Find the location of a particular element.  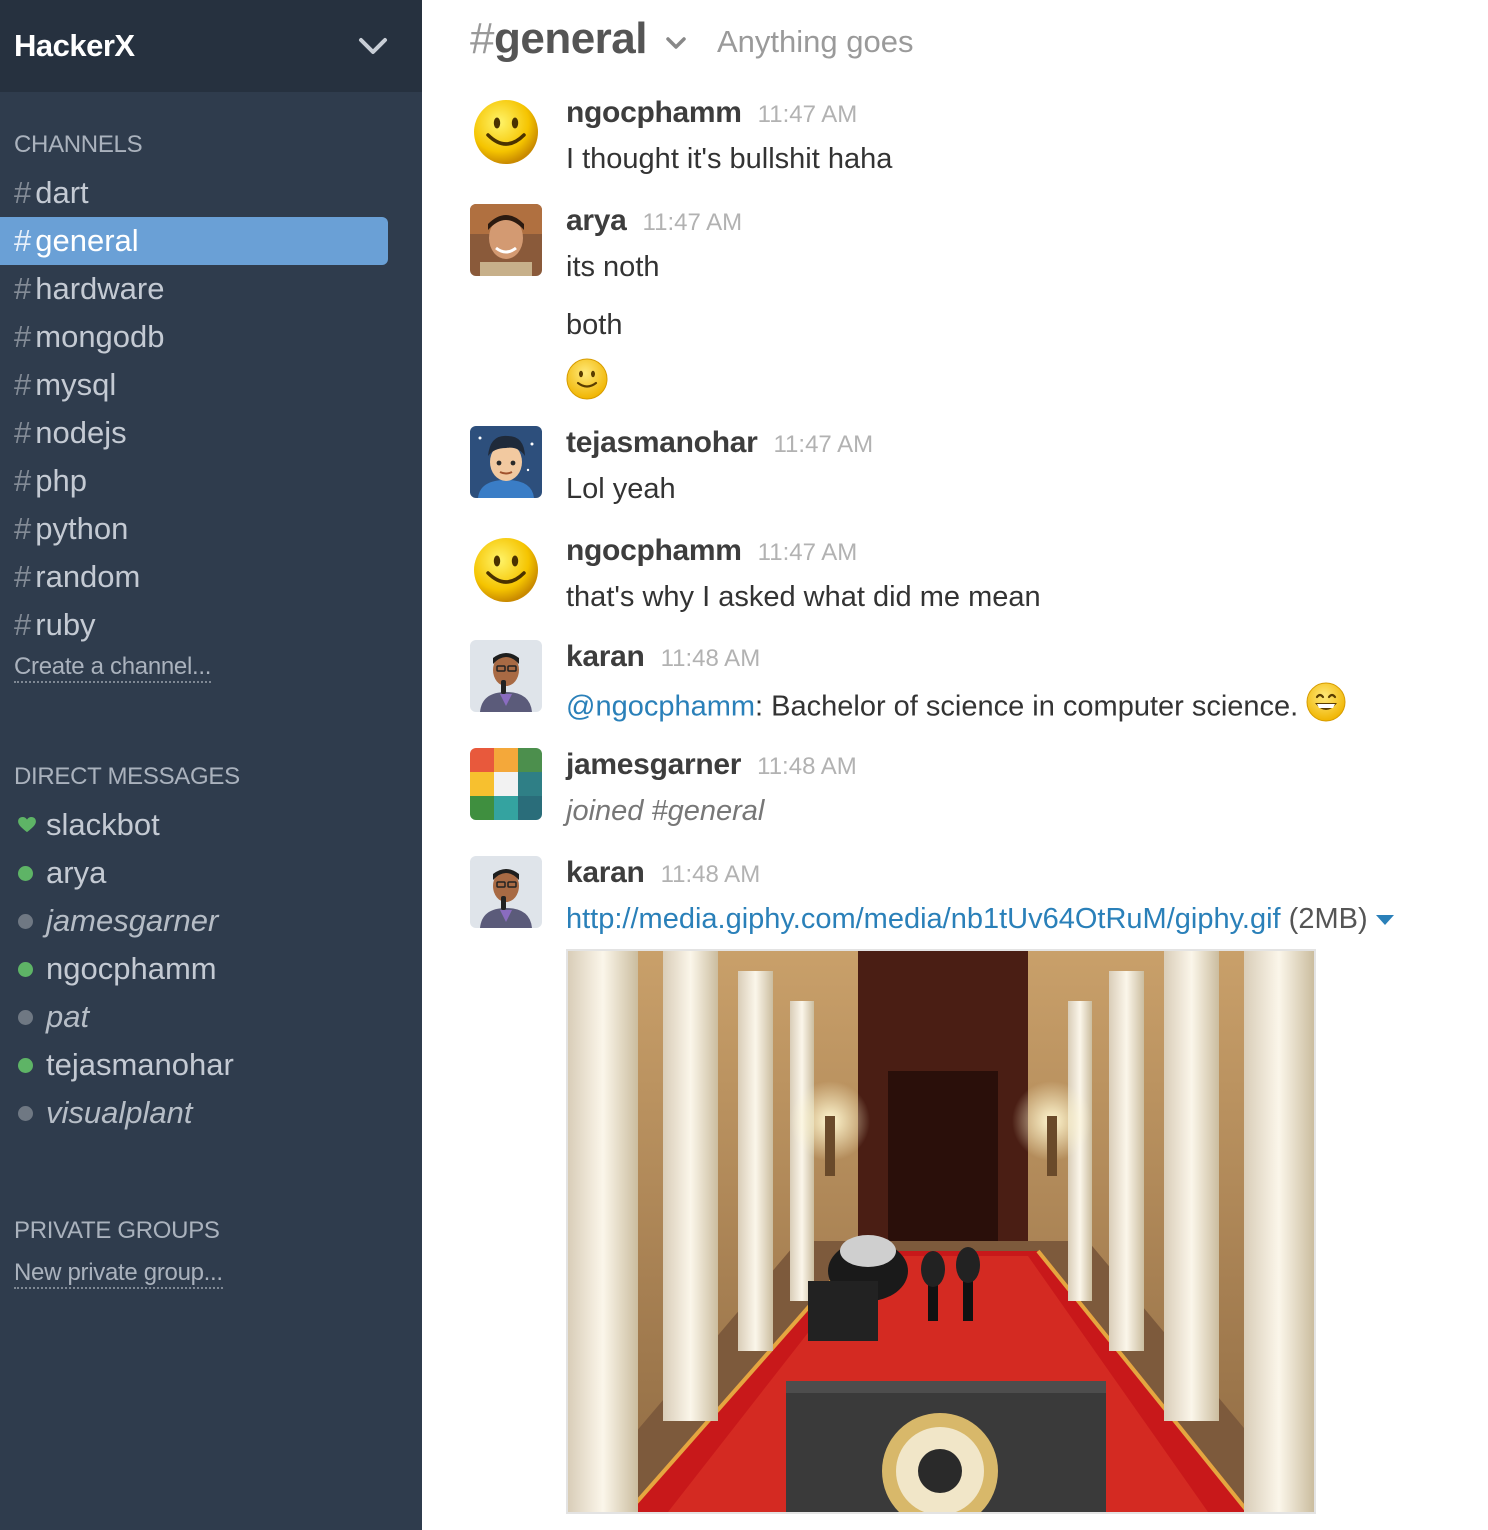

dm-item-jamesgarner: jamesgarner is located at coordinates (211, 921).